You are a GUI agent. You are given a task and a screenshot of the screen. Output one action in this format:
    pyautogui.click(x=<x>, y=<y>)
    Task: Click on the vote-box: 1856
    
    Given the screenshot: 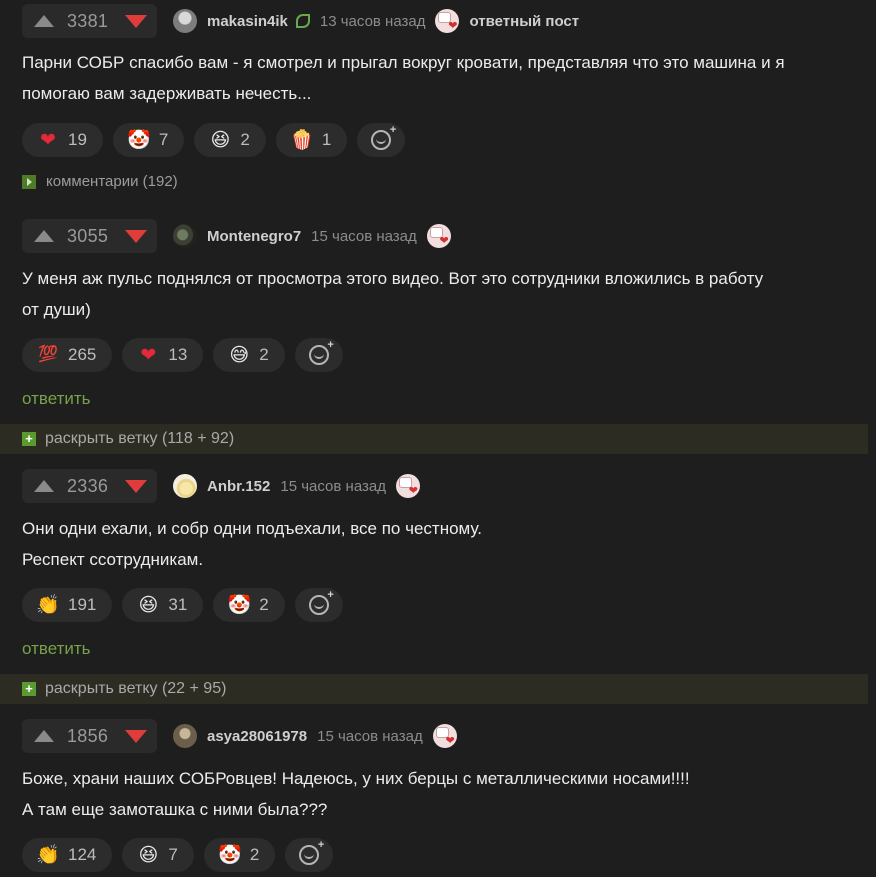 What is the action you would take?
    pyautogui.click(x=89, y=736)
    